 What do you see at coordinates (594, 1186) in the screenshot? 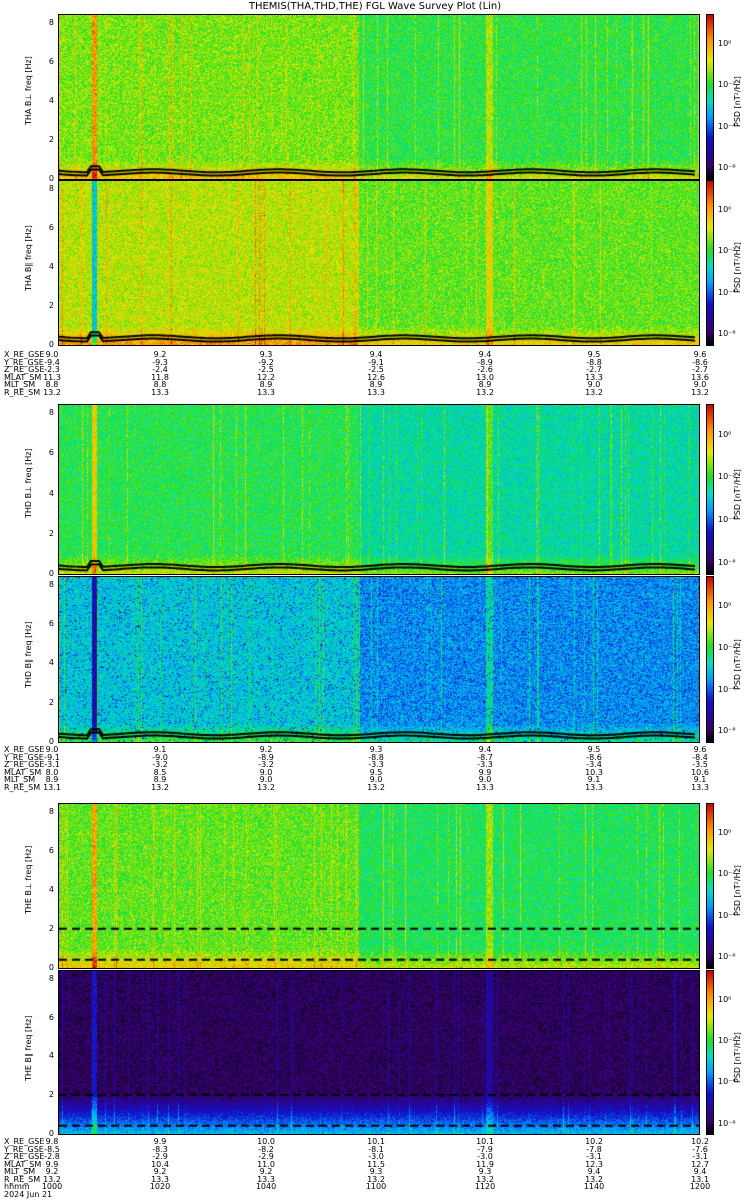
I see `time-tick-label: 1140` at bounding box center [594, 1186].